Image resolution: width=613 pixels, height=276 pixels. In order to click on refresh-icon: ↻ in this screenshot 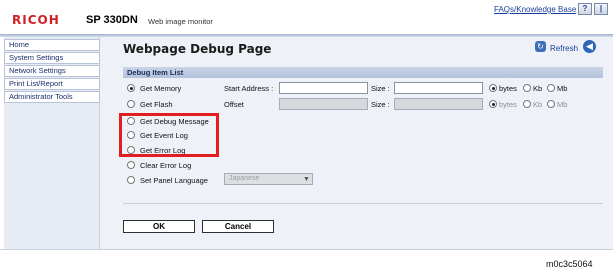, I will do `click(540, 46)`.